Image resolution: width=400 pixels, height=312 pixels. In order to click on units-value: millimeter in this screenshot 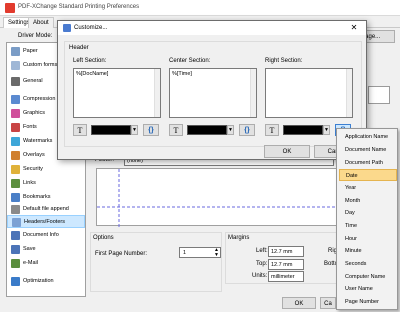, I will do `click(283, 277)`.